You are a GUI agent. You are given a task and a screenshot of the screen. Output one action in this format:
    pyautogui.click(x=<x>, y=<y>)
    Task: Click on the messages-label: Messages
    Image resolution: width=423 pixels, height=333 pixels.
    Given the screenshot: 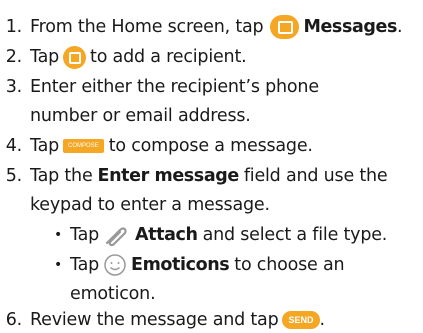 What is the action you would take?
    pyautogui.click(x=350, y=27)
    